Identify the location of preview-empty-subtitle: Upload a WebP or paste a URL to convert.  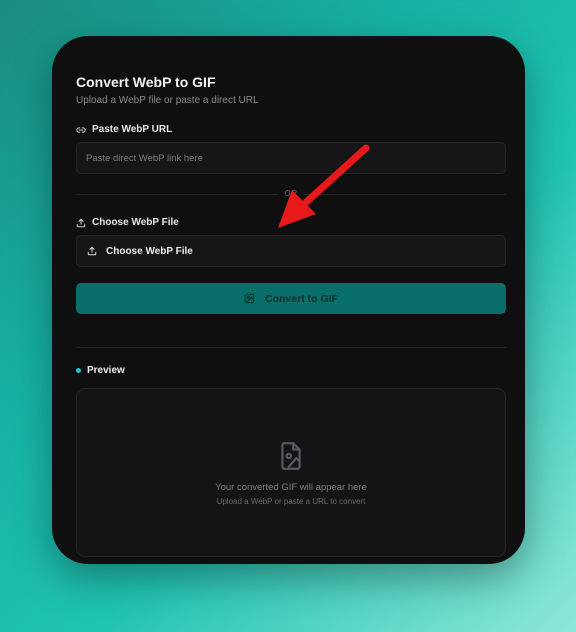
(291, 501).